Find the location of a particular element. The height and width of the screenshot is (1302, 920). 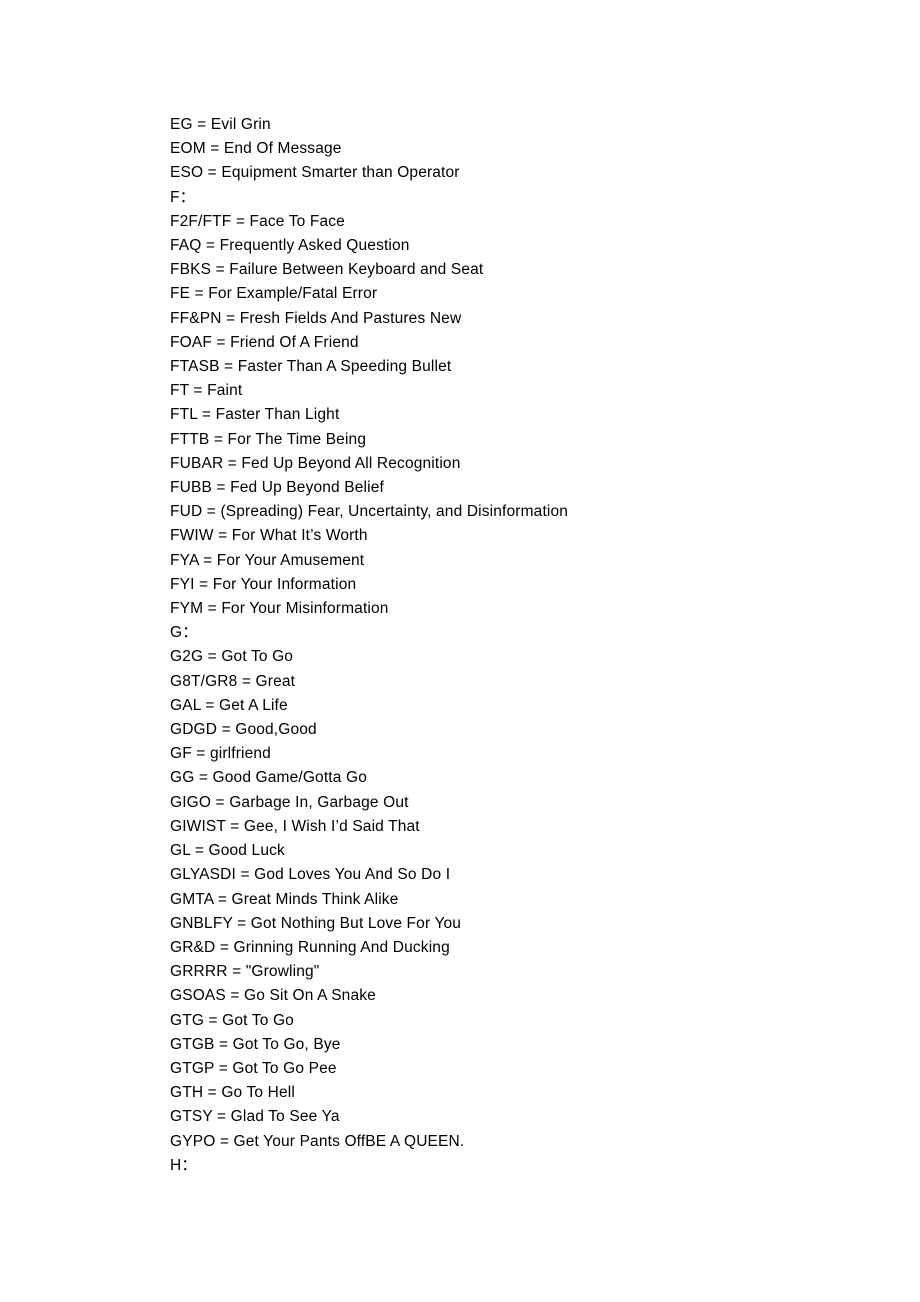

acronym-line: FYM = For Your Misinformation is located at coordinates (279, 609).